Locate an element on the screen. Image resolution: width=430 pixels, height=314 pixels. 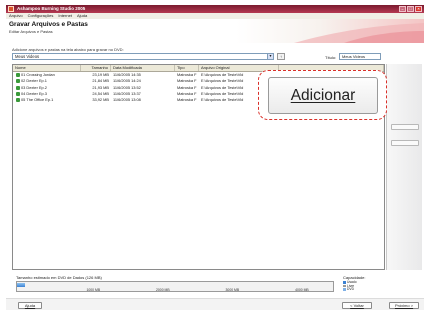
folder-path-value: Meus Videos is located at coordinates (27, 56).